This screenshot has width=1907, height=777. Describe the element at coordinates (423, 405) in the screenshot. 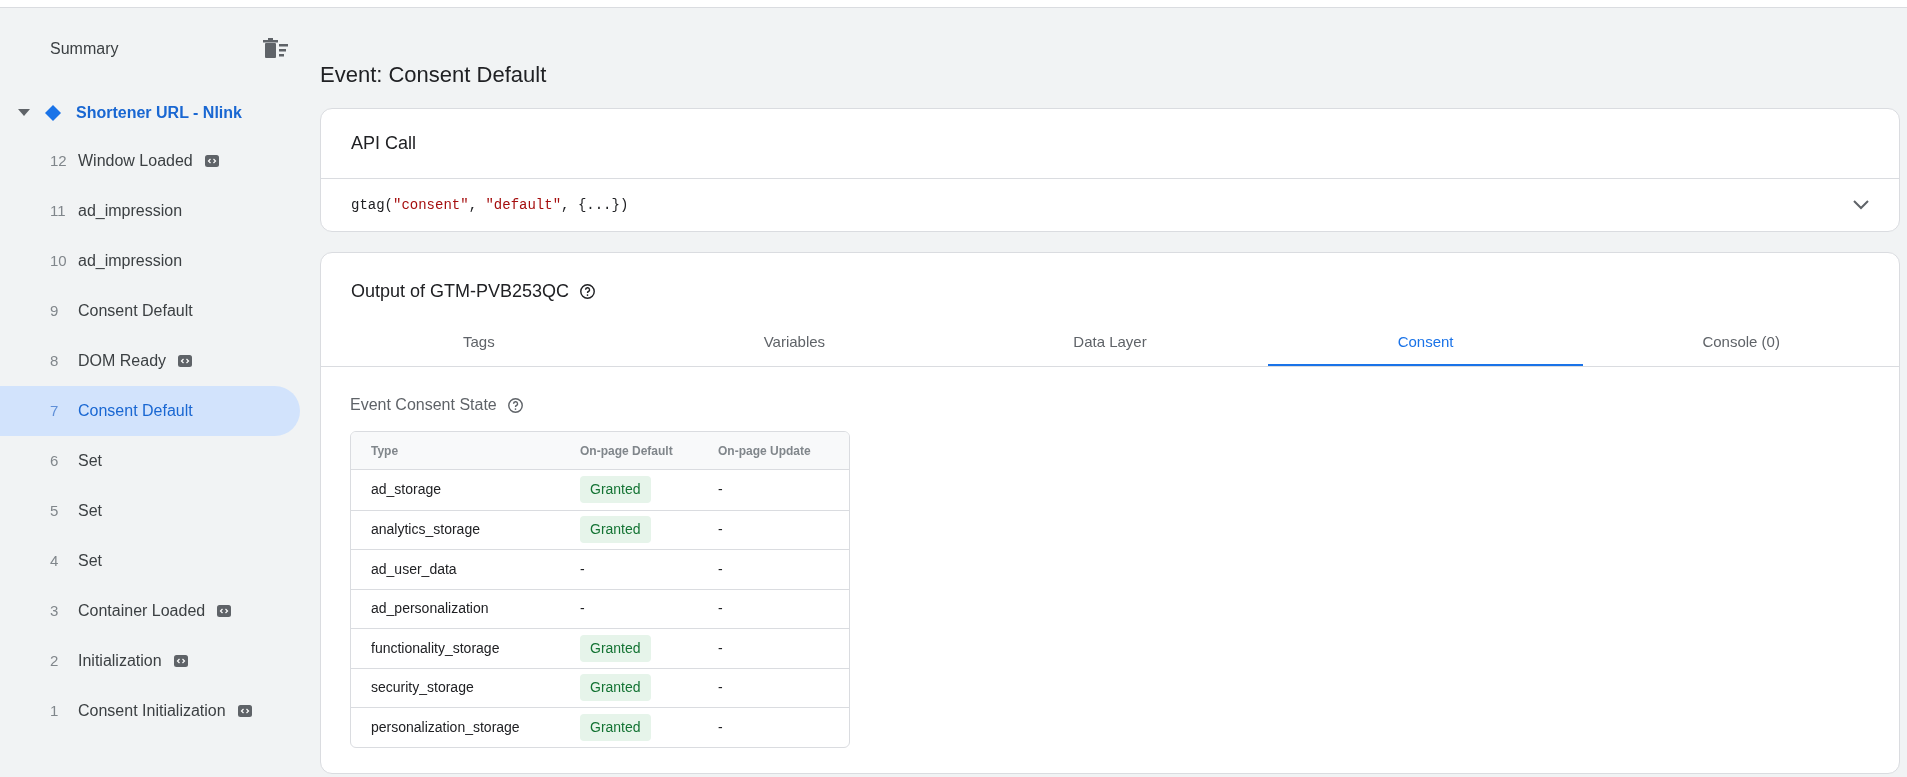

I see `section-title: Event Consent State` at that location.